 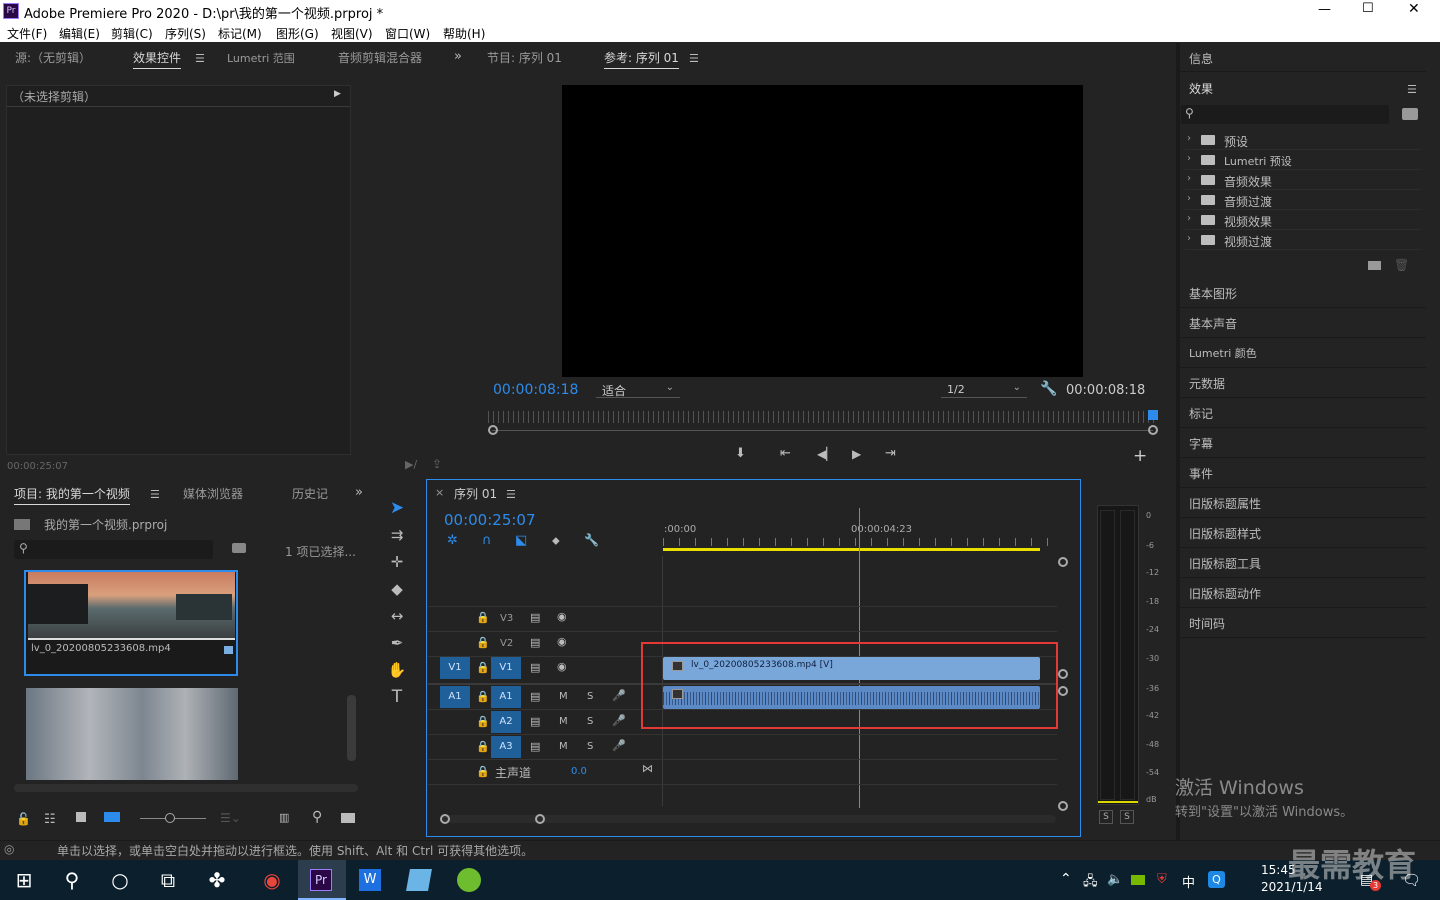 What do you see at coordinates (1138, 880) in the screenshot?
I see `nvidia-icon` at bounding box center [1138, 880].